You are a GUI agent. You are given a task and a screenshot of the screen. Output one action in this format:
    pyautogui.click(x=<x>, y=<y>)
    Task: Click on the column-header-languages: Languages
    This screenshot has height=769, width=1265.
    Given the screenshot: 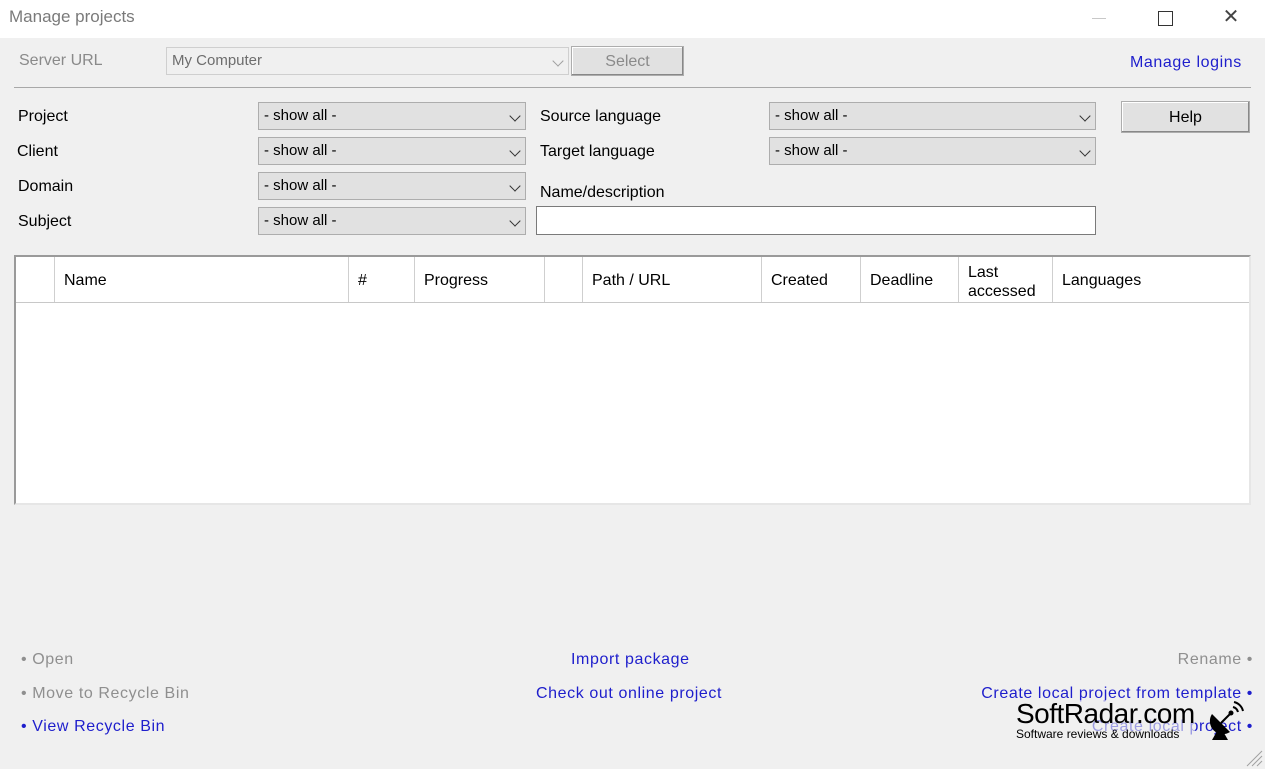 What is the action you would take?
    pyautogui.click(x=1151, y=279)
    